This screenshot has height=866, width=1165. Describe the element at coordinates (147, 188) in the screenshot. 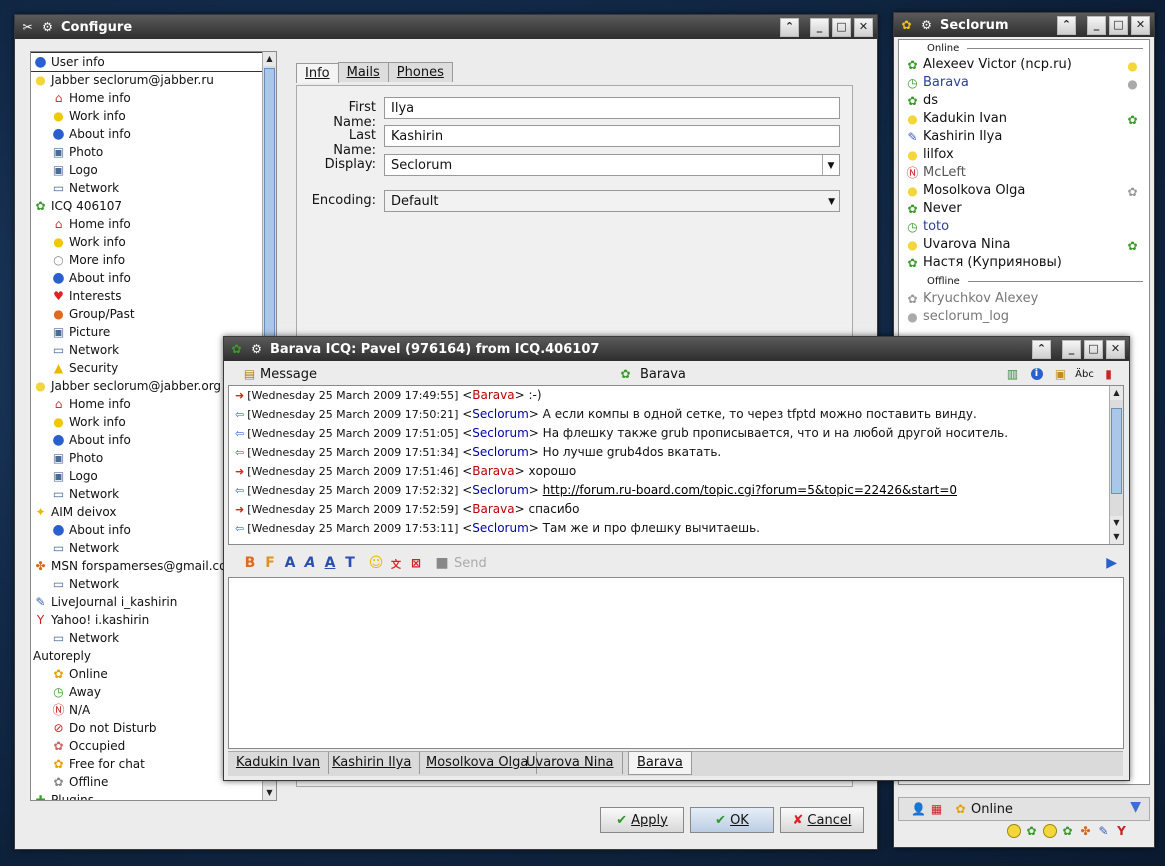

I see `tree-item: ▭ Network` at that location.